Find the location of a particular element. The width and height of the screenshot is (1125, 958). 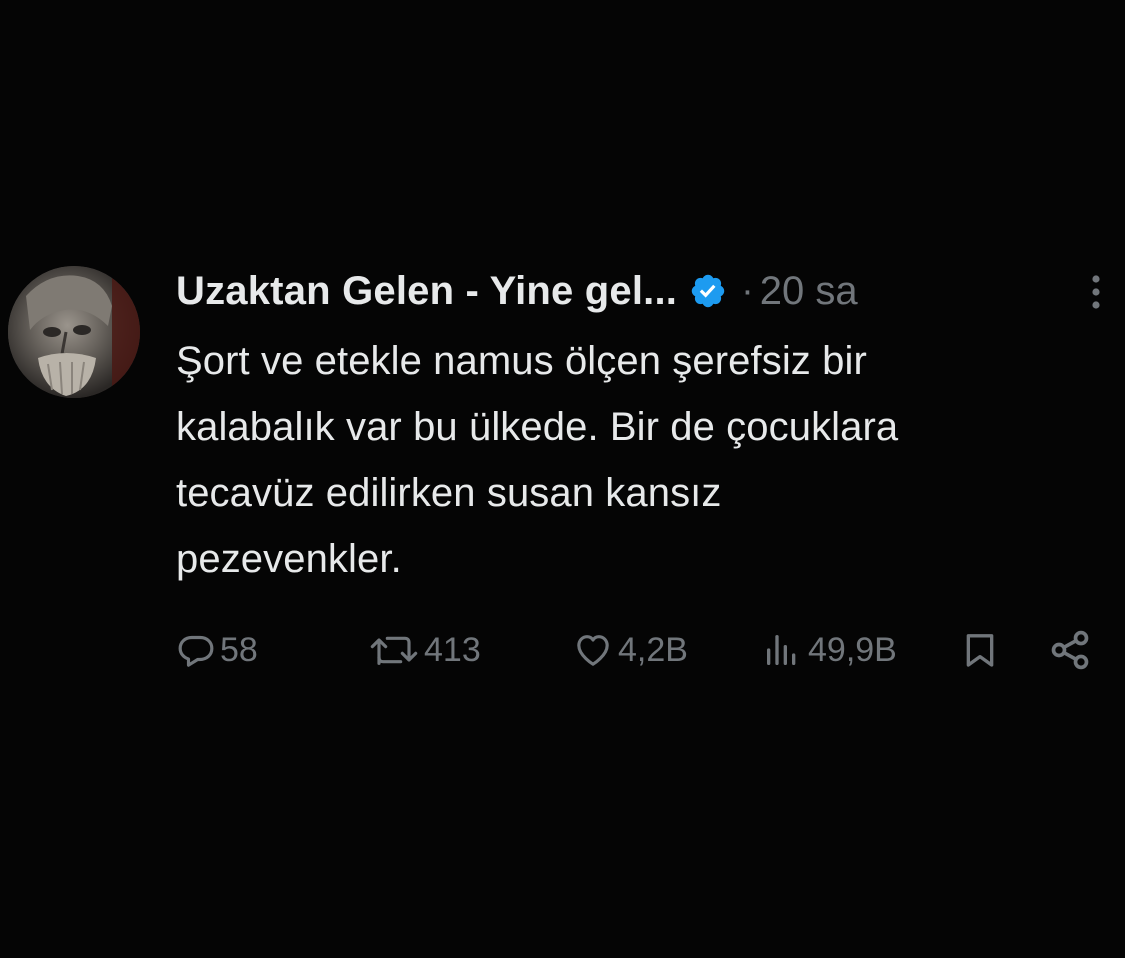

avatar-image is located at coordinates (74, 332).